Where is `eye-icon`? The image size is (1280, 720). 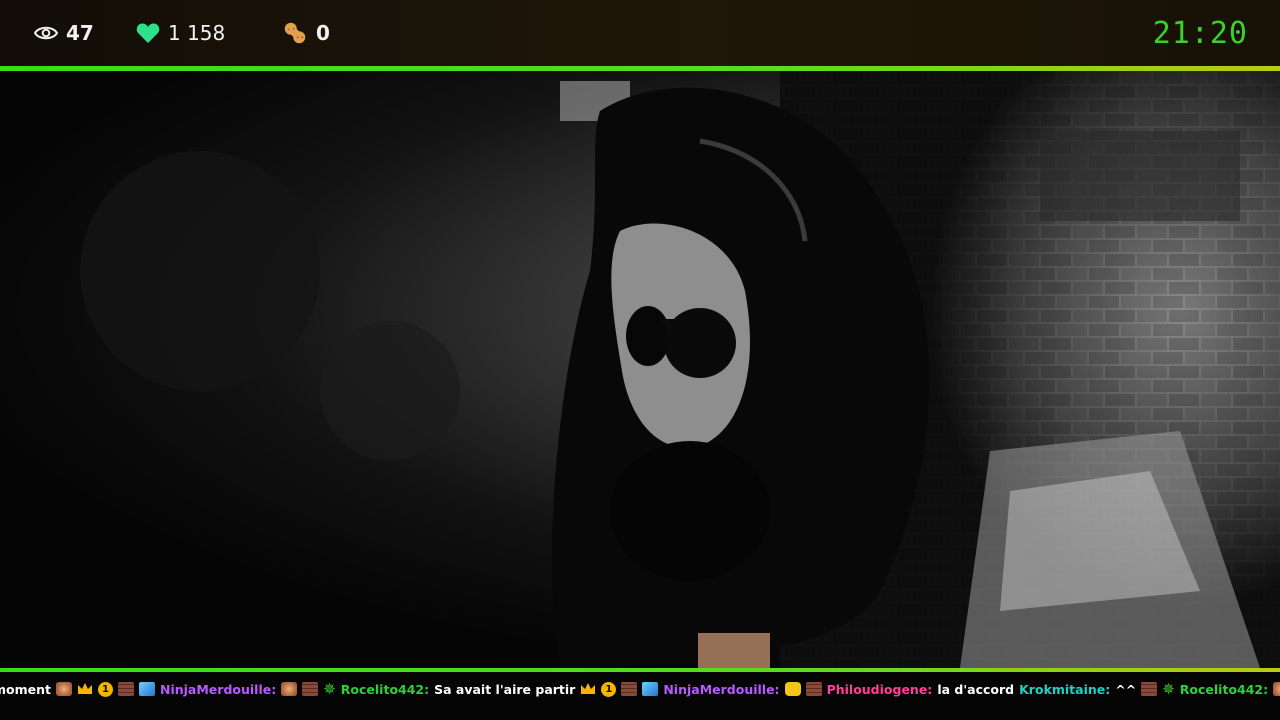 eye-icon is located at coordinates (46, 33).